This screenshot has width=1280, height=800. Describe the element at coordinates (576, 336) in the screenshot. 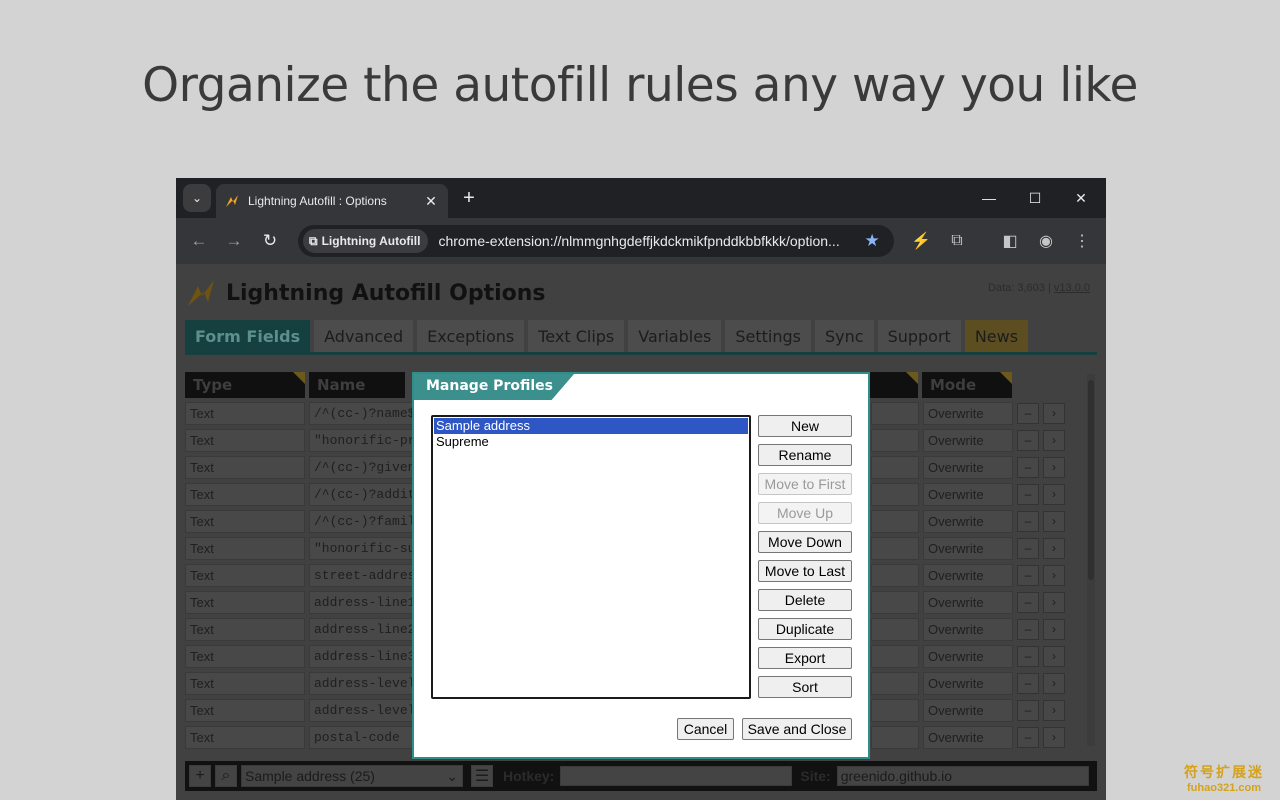

I see `tab-text-clips: Text Clips` at that location.